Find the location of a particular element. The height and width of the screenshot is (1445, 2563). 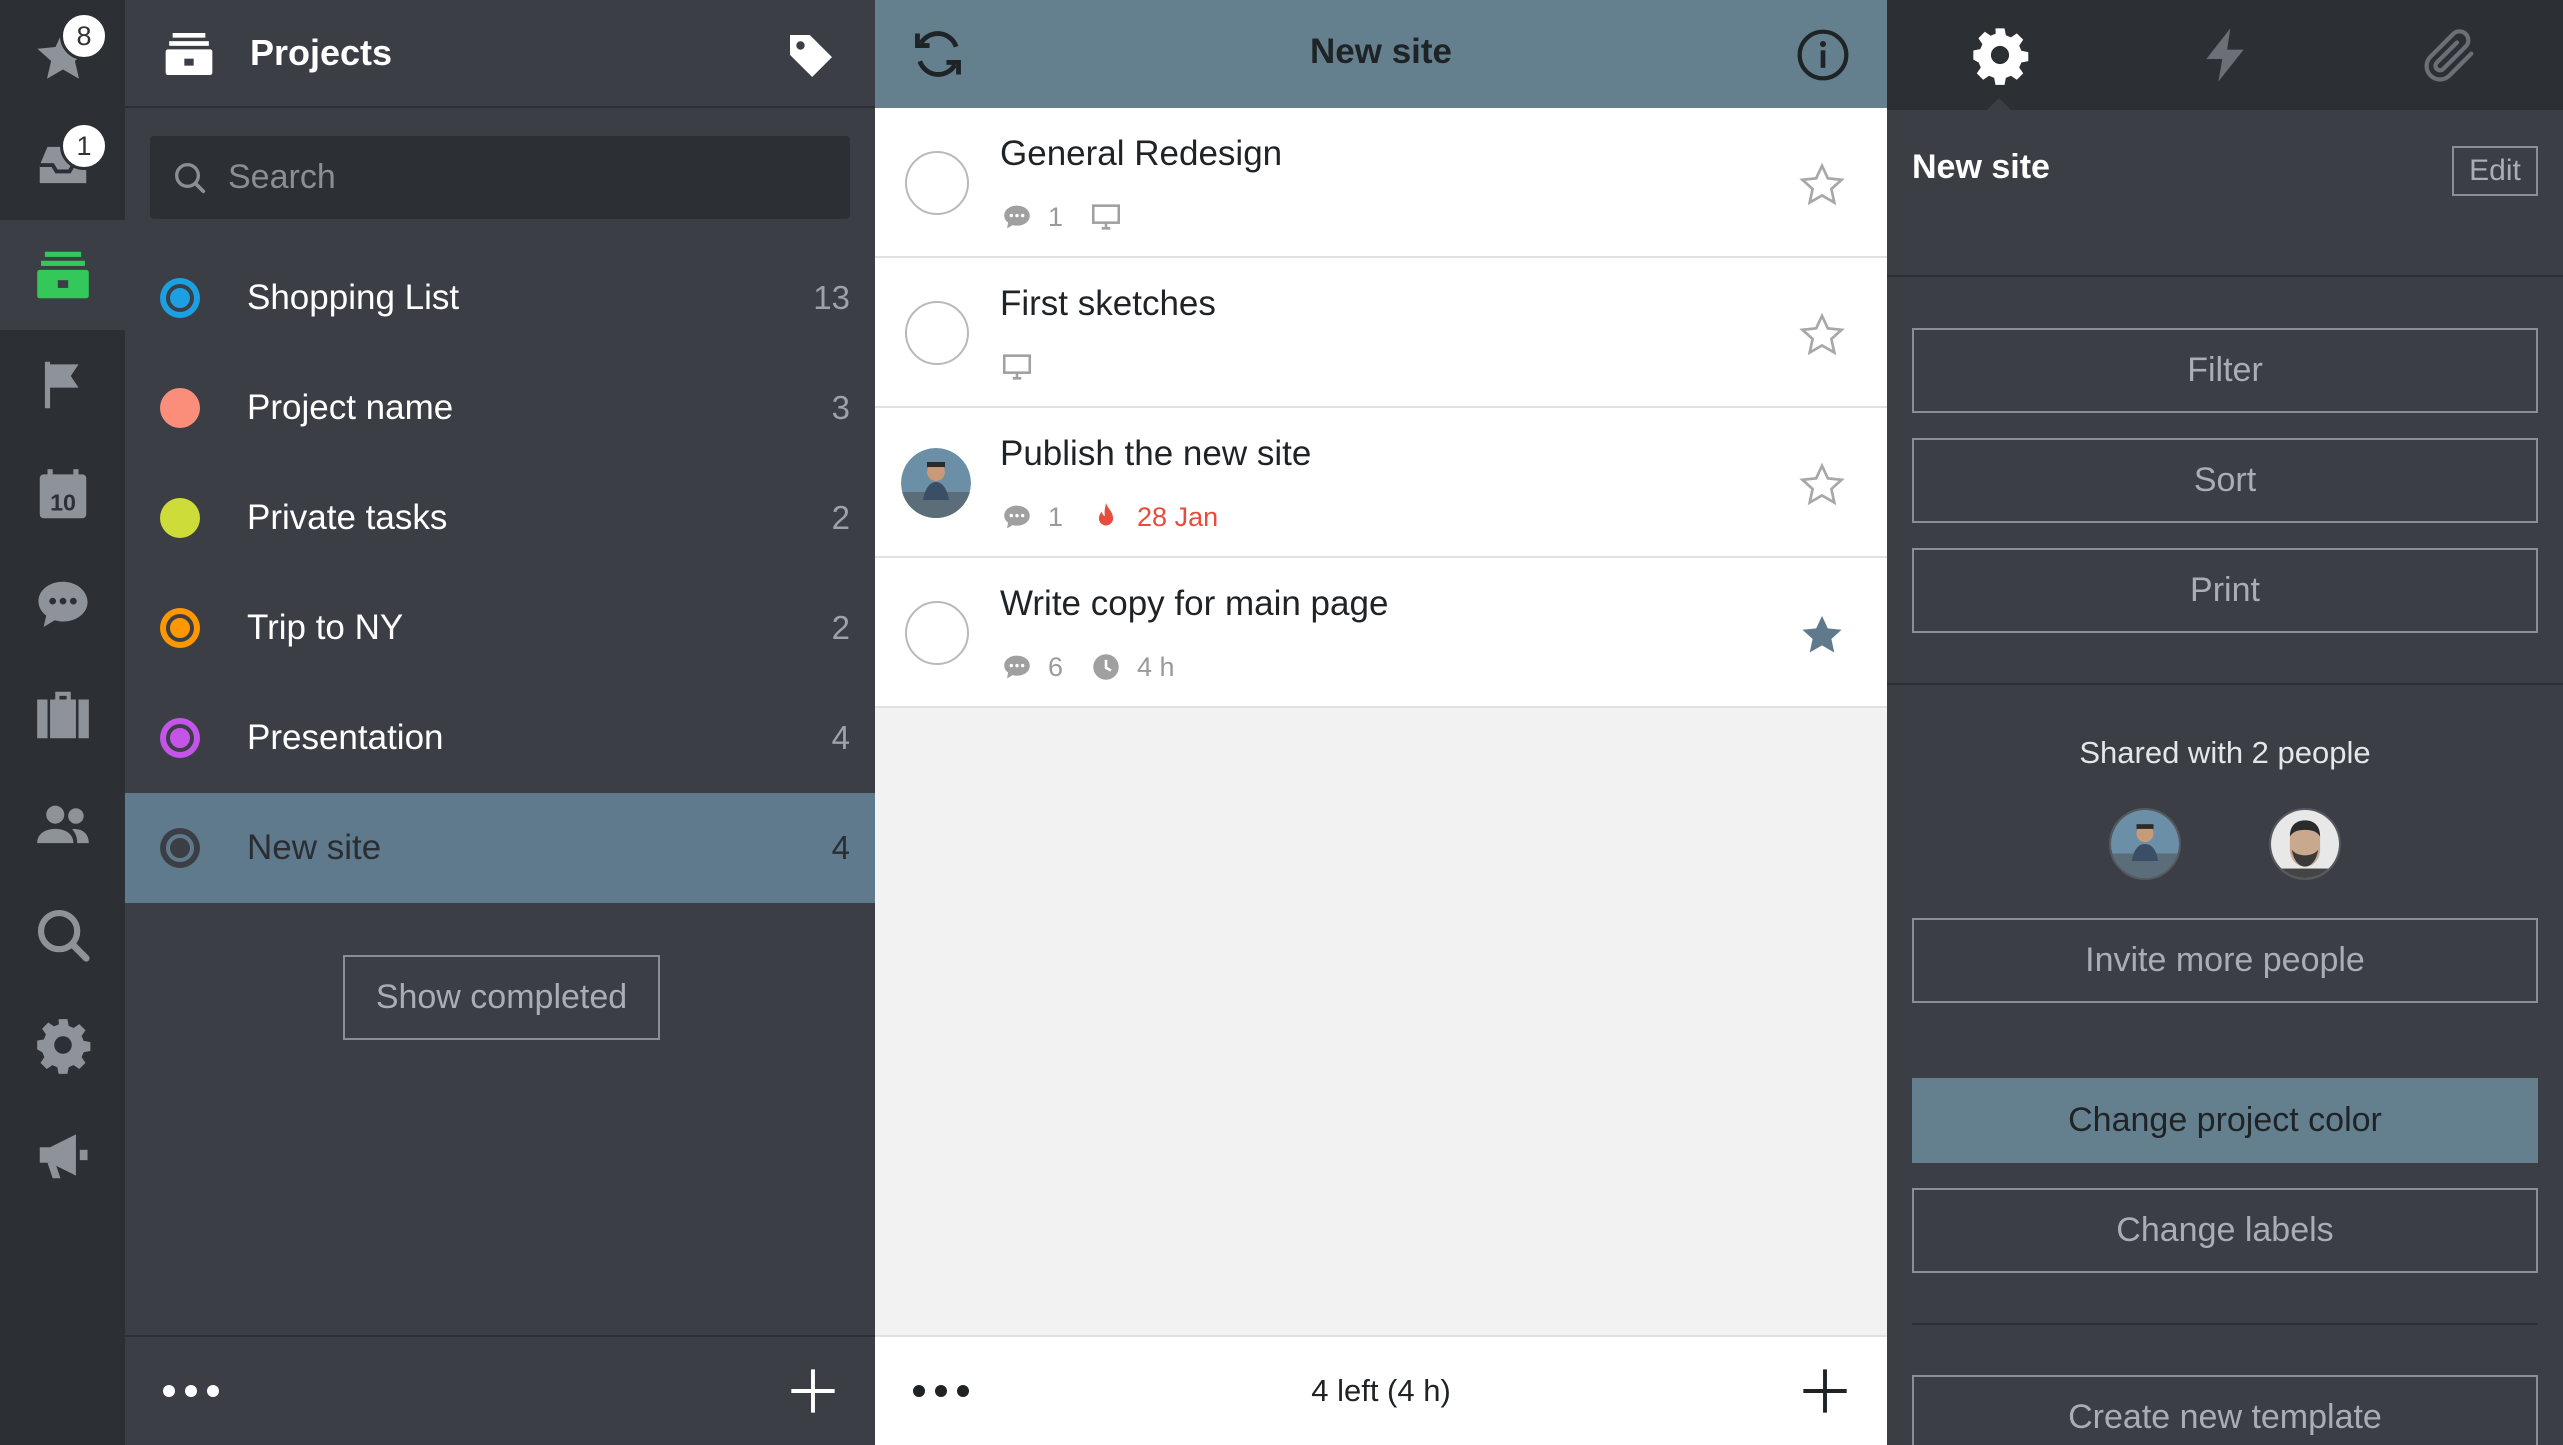

rail-starred: 8 is located at coordinates (62, 55).